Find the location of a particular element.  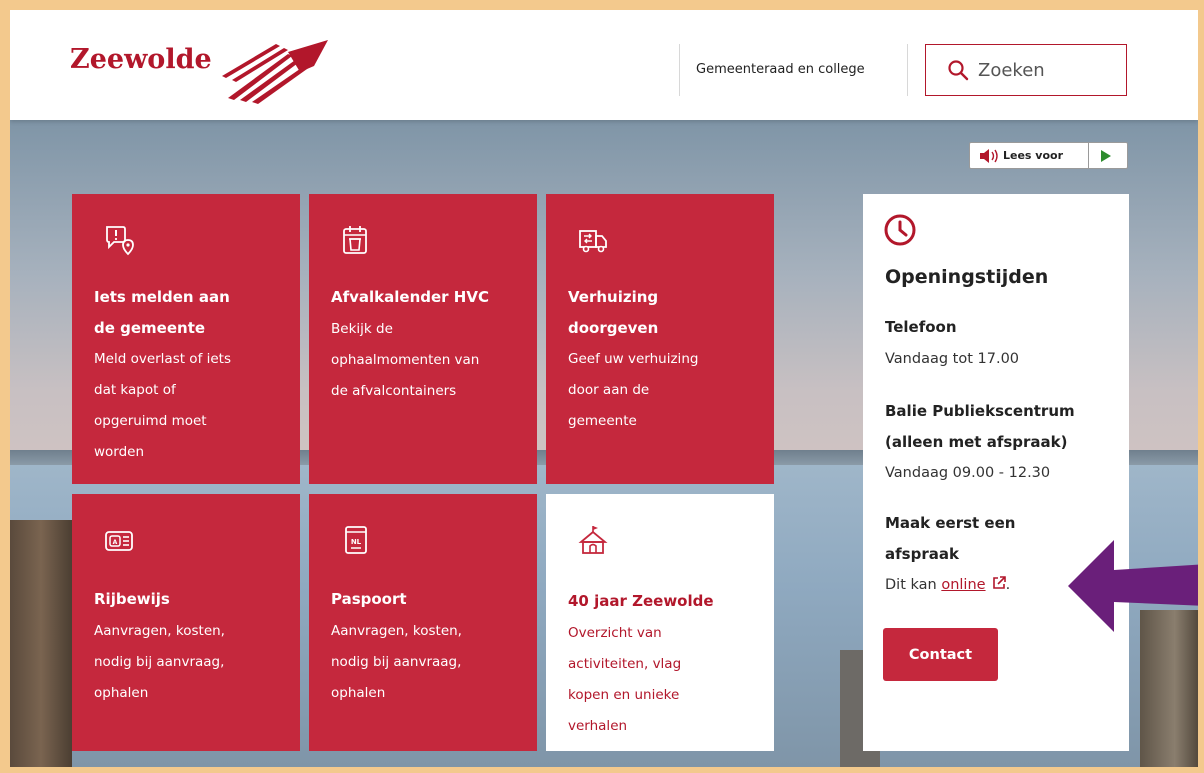

driving-license-icon: A is located at coordinates (119, 541).